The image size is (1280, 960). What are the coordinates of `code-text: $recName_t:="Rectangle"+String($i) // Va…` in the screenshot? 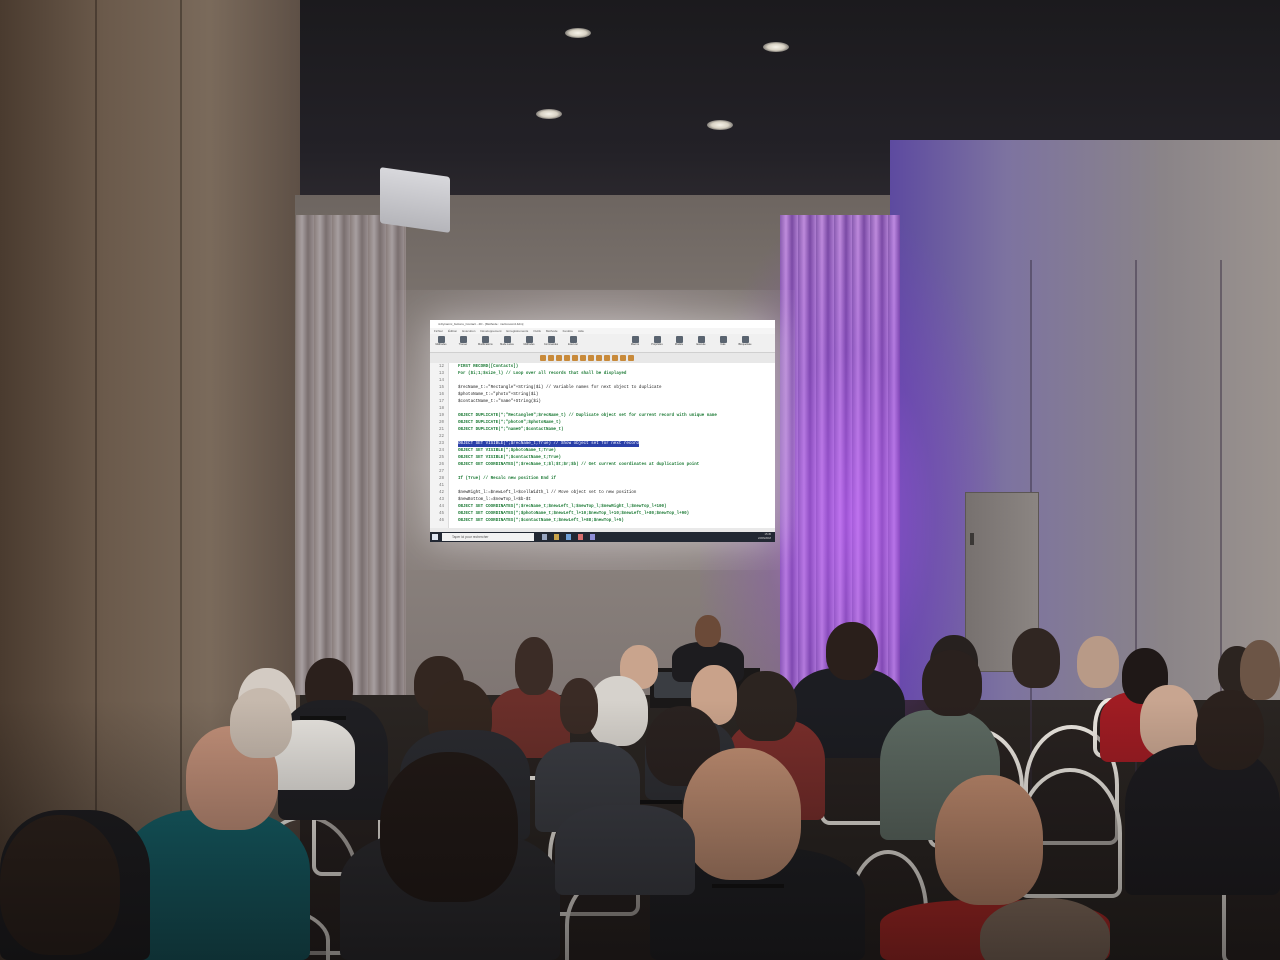 It's located at (560, 388).